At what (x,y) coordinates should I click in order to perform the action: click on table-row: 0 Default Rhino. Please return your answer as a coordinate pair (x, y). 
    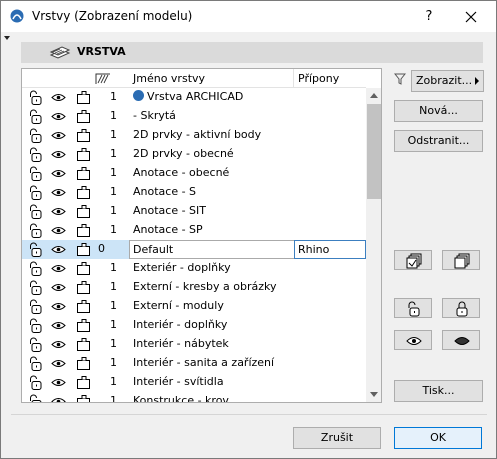
    Looking at the image, I should click on (194, 249).